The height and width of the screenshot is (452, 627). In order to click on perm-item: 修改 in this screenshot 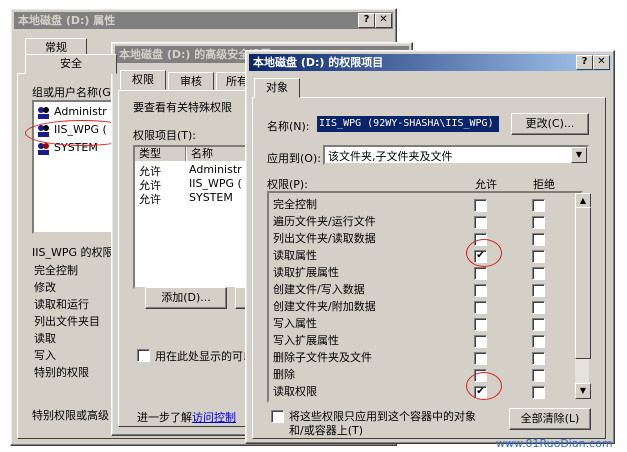, I will do `click(45, 287)`.